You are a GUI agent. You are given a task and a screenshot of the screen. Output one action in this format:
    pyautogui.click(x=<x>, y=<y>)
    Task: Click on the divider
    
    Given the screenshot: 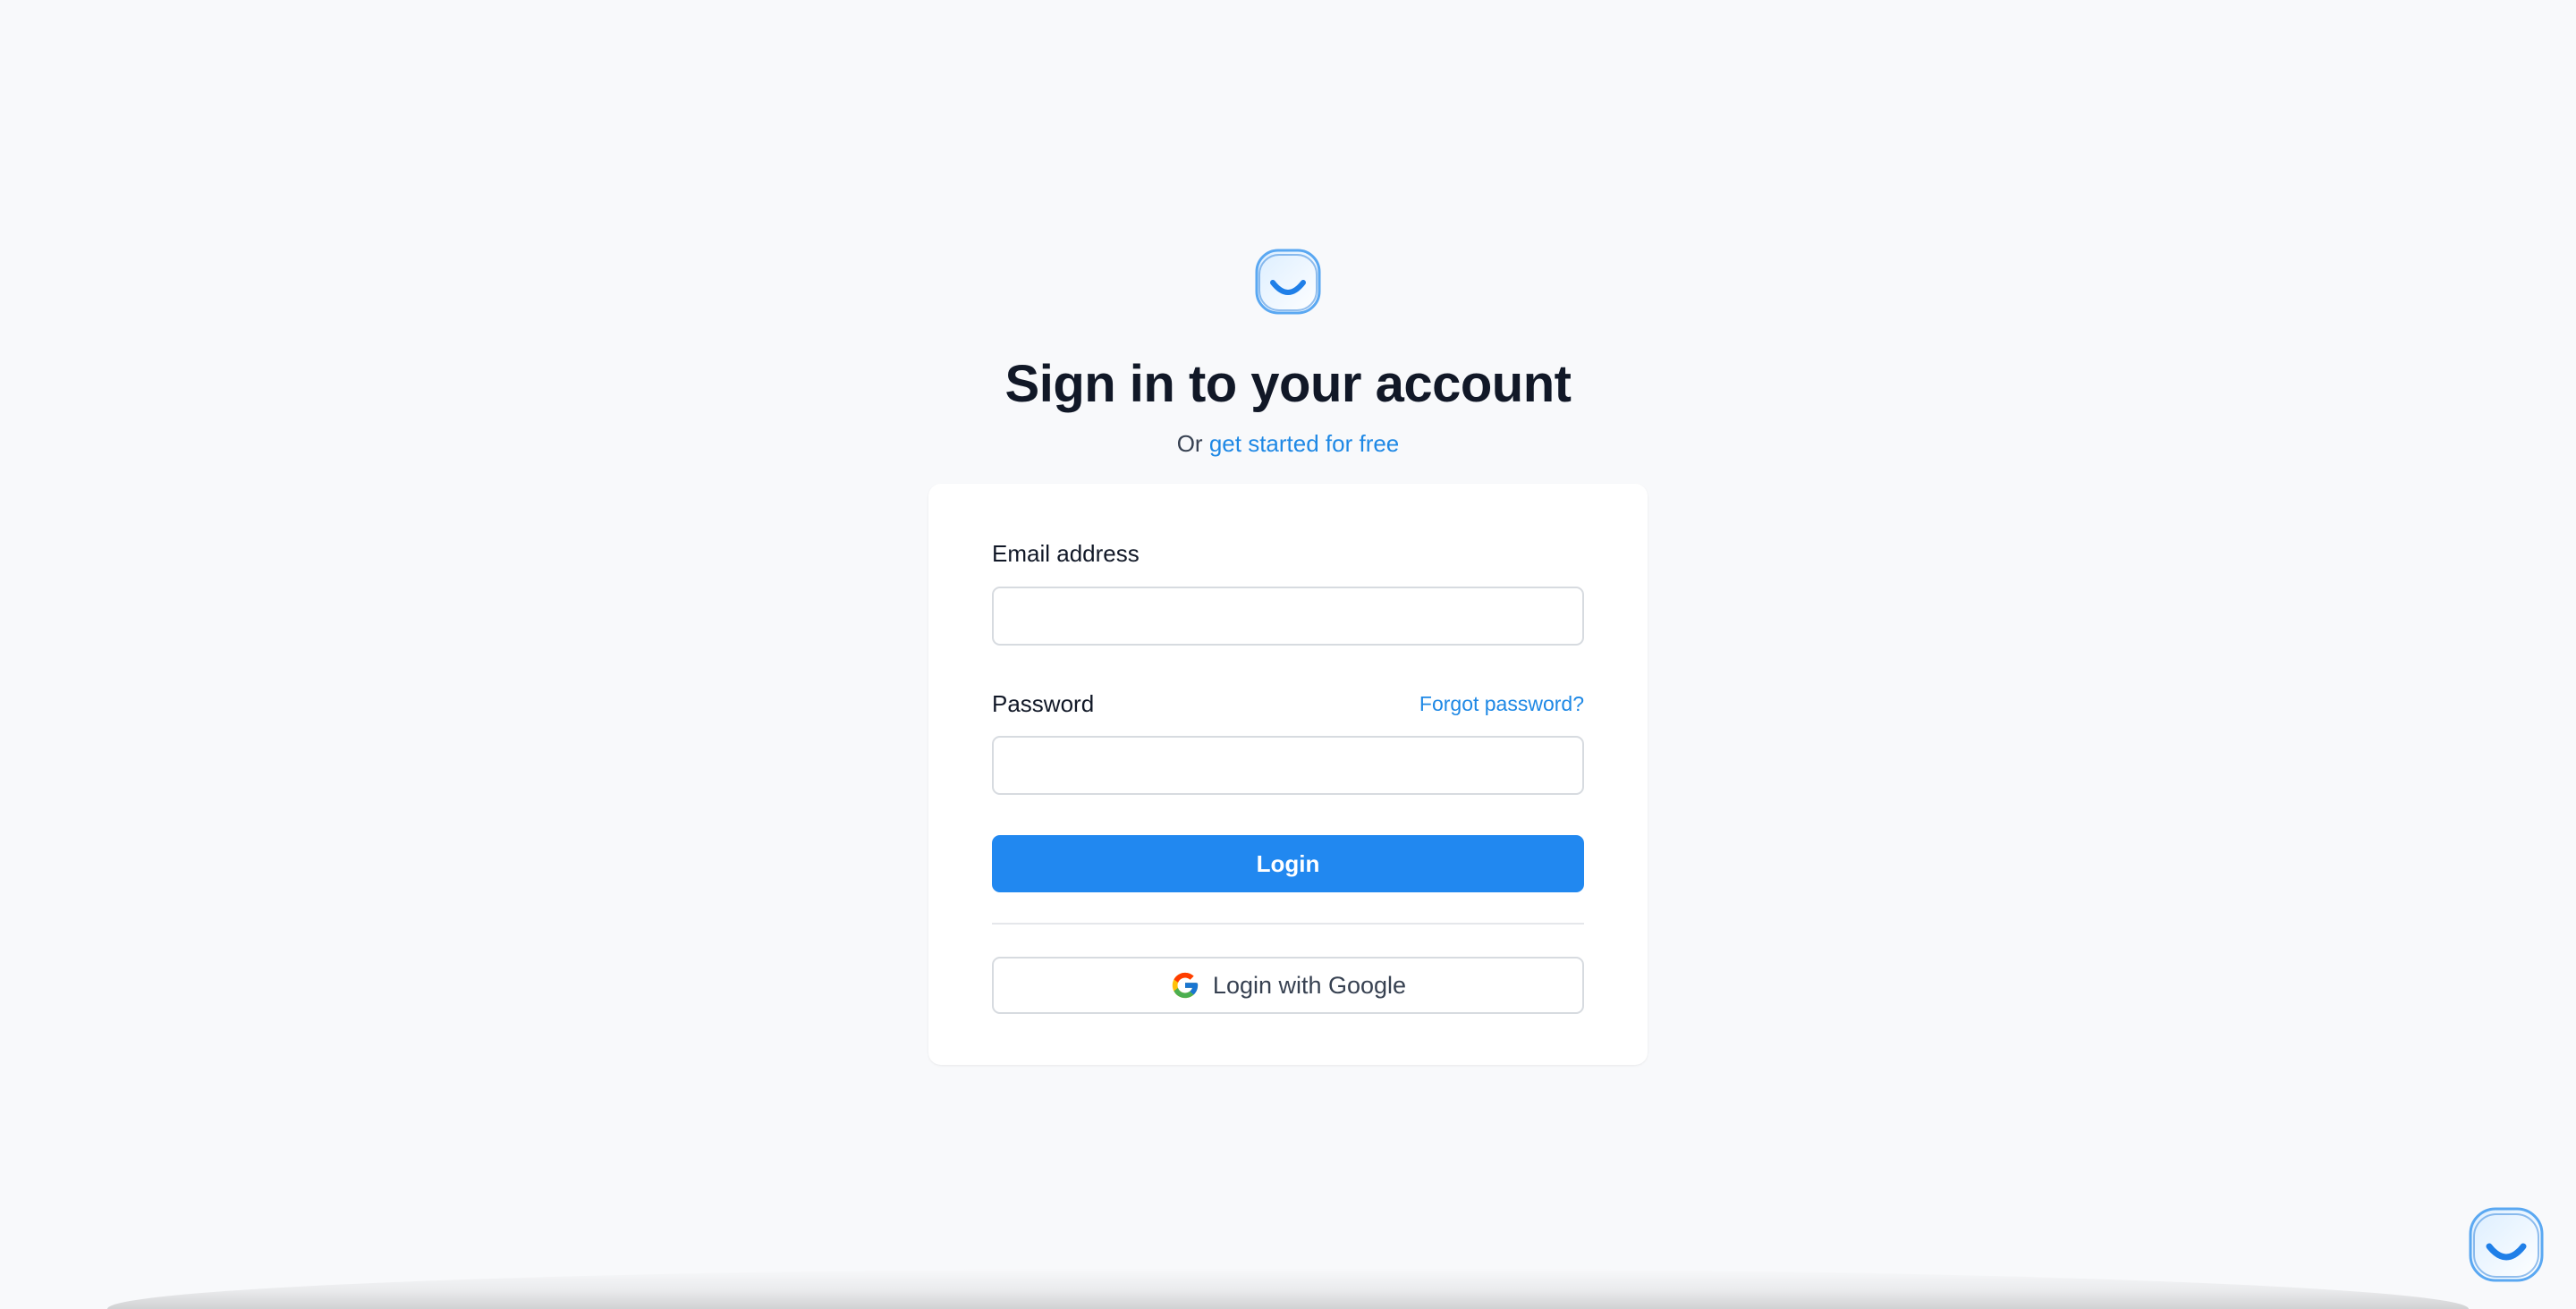 What is the action you would take?
    pyautogui.click(x=1288, y=924)
    